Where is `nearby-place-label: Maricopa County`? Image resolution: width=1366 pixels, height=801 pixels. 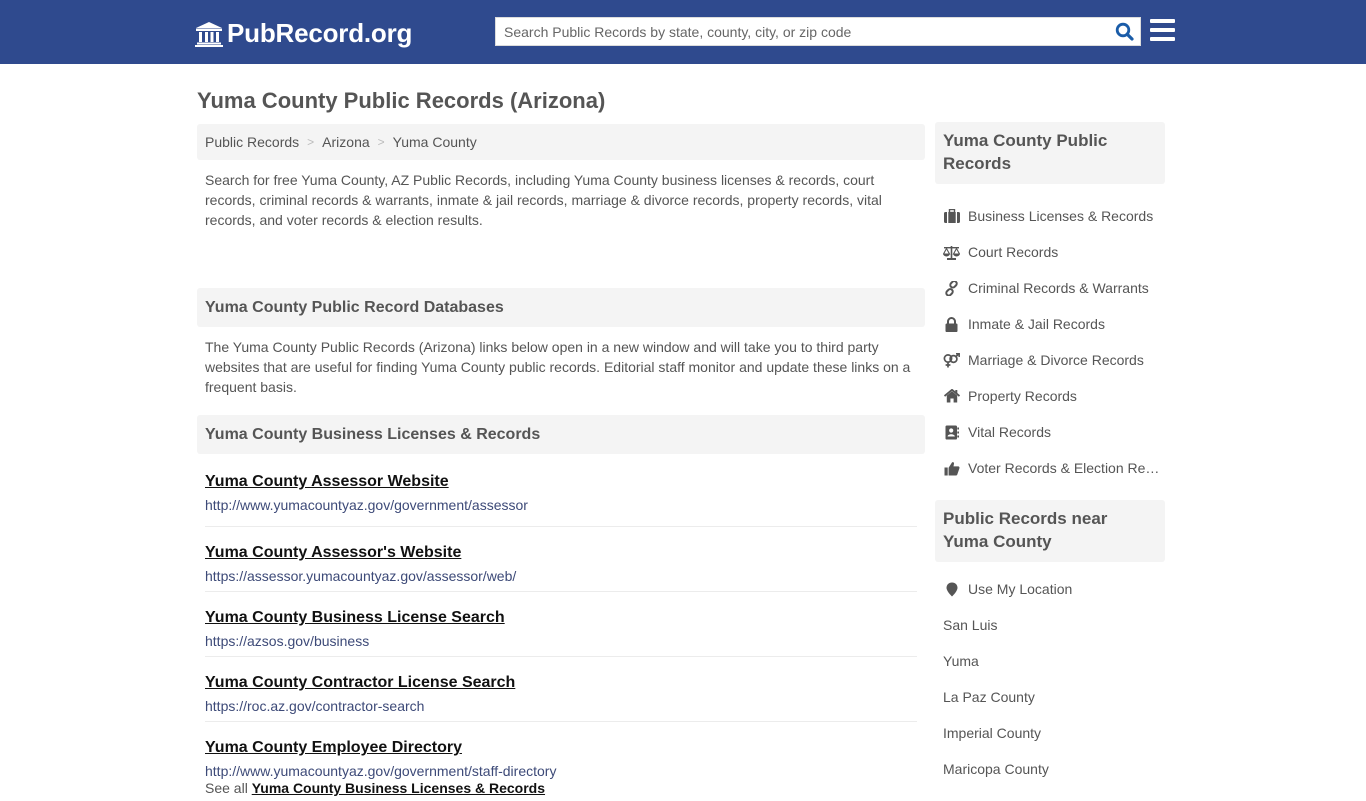
nearby-place-label: Maricopa County is located at coordinates (996, 769).